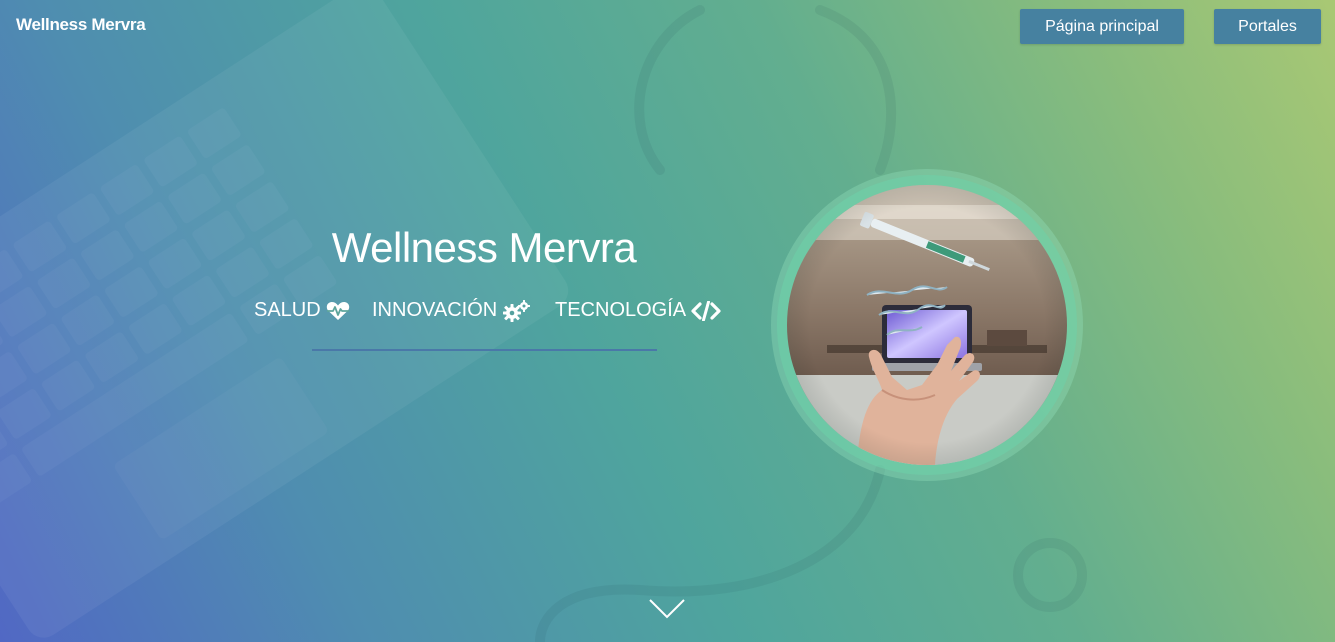 Image resolution: width=1335 pixels, height=642 pixels. What do you see at coordinates (484, 350) in the screenshot?
I see `hero-divider` at bounding box center [484, 350].